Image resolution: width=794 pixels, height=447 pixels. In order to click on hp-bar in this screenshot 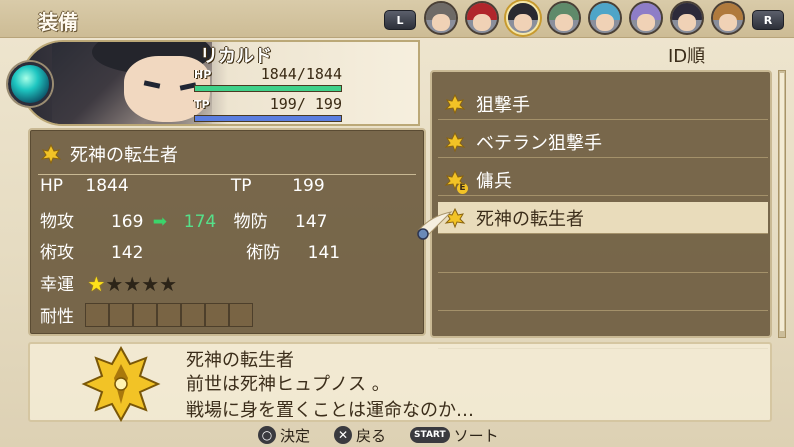, I will do `click(268, 88)`.